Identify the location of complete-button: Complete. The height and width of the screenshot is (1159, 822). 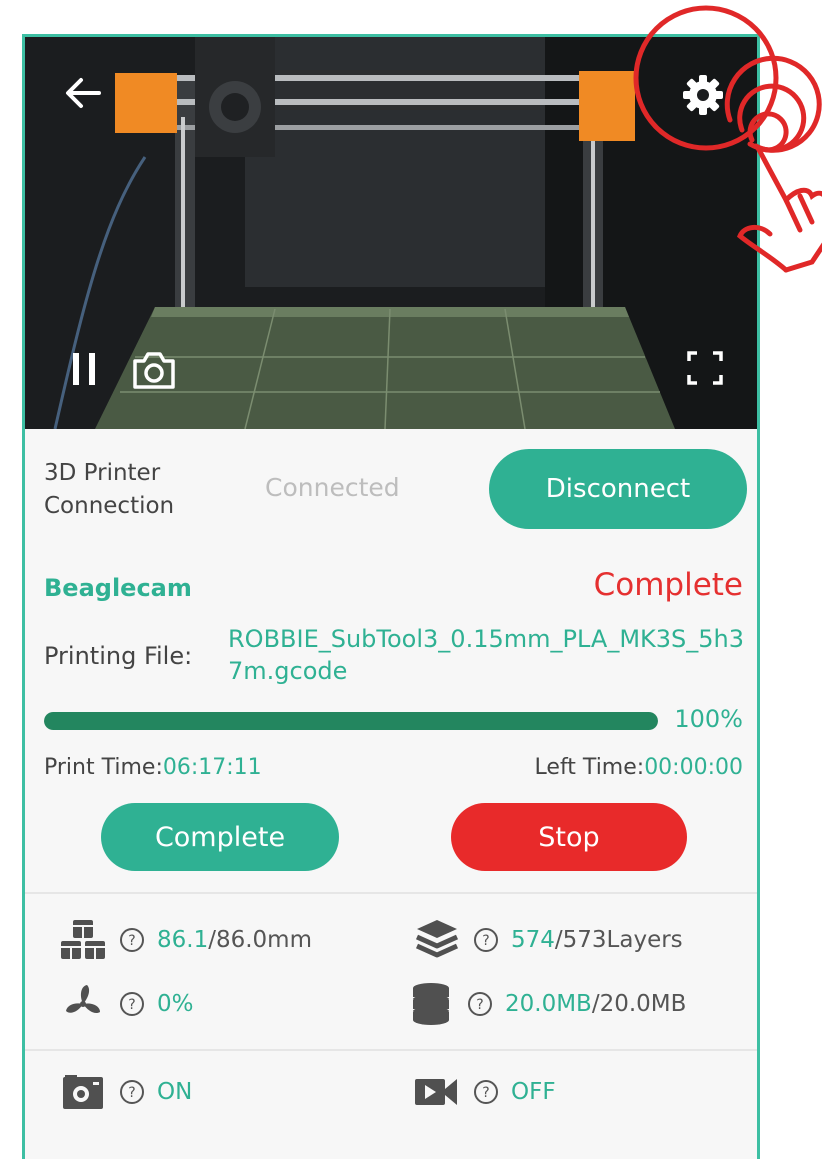
(220, 837).